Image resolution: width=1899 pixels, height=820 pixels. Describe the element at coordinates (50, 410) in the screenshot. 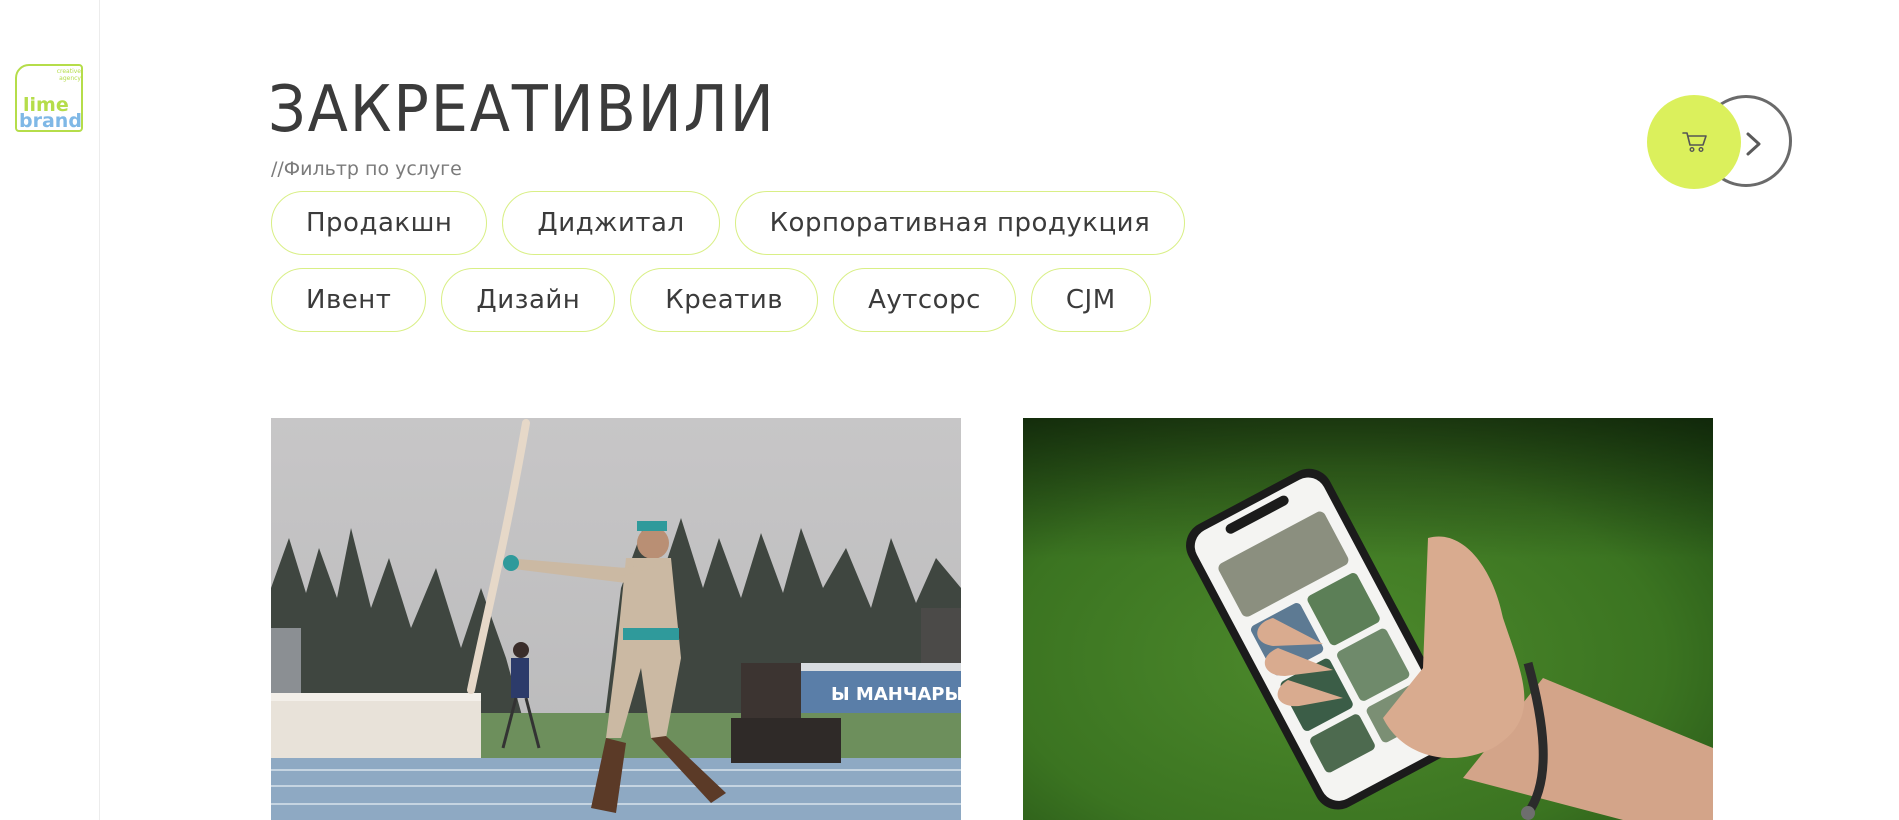

I see `sidebar: creative agency lime brand` at that location.